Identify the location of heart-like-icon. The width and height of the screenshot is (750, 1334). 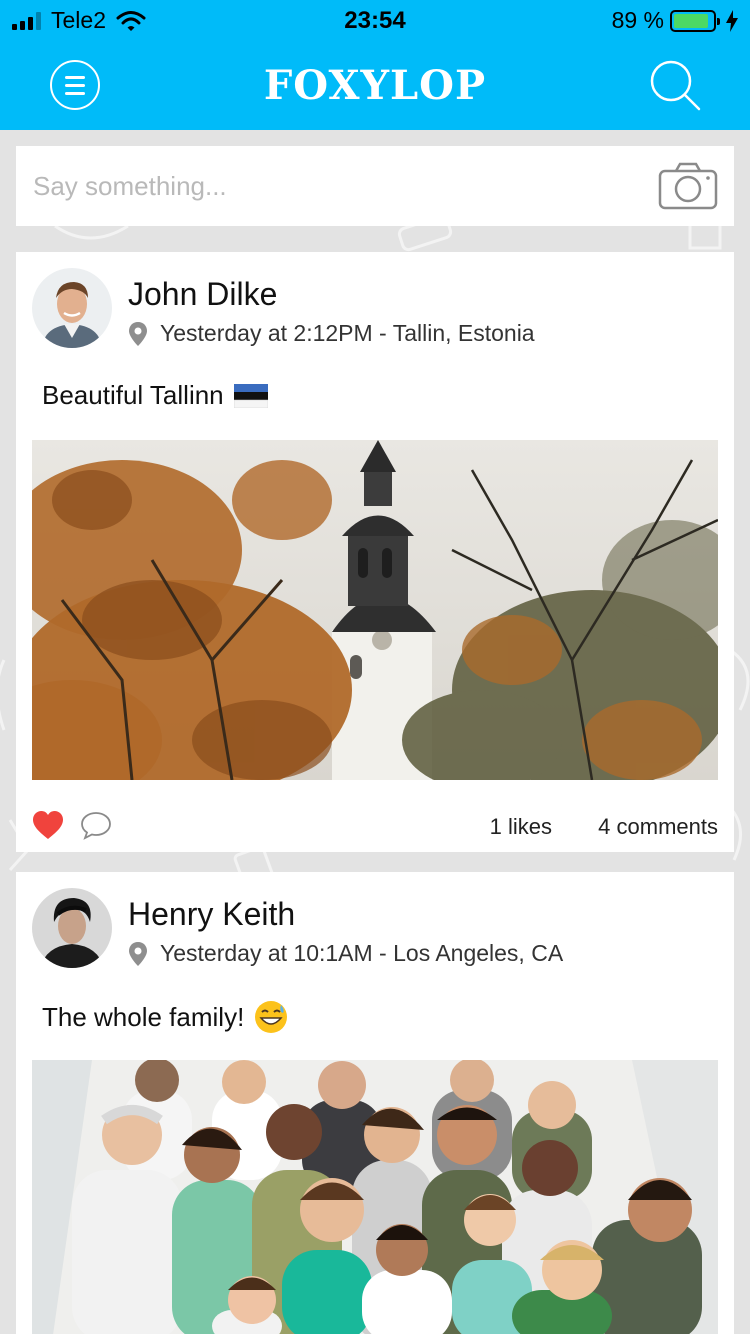
(48, 825).